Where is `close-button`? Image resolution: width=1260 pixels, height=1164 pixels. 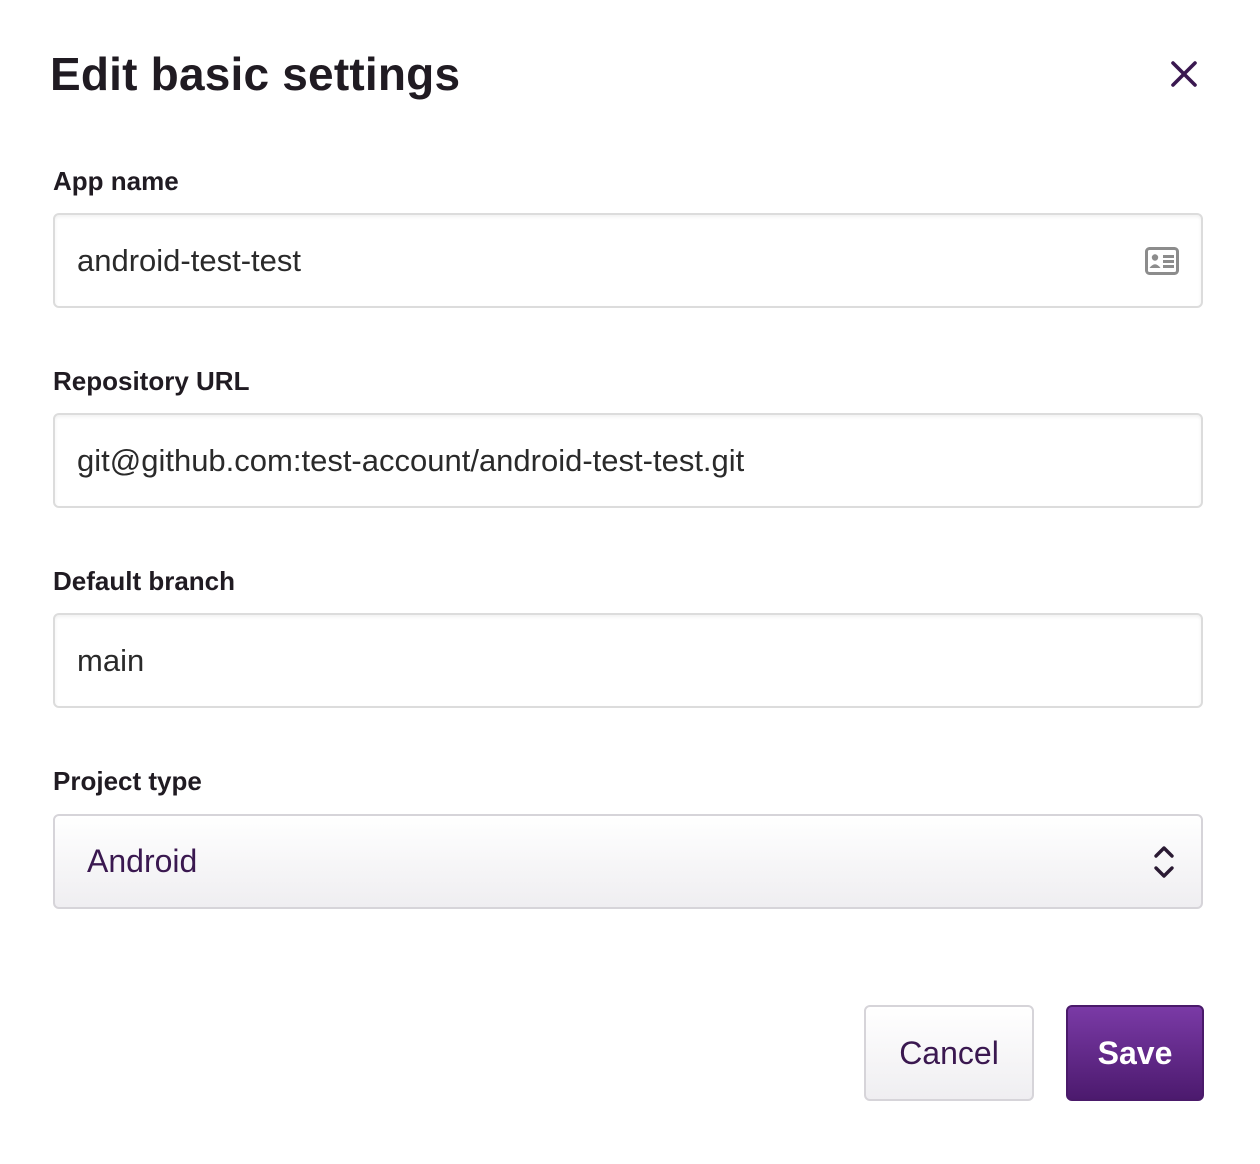 close-button is located at coordinates (1184, 74).